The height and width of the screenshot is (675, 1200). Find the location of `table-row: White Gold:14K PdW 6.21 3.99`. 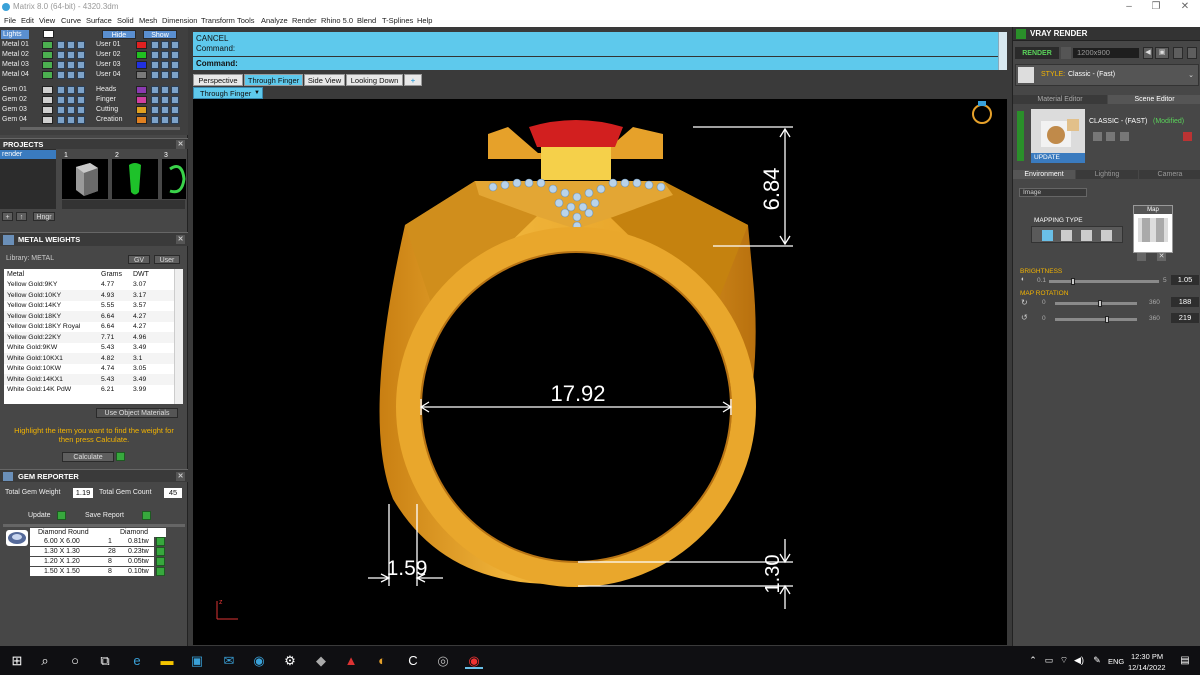

table-row: White Gold:14K PdW 6.21 3.99 is located at coordinates (89, 390).